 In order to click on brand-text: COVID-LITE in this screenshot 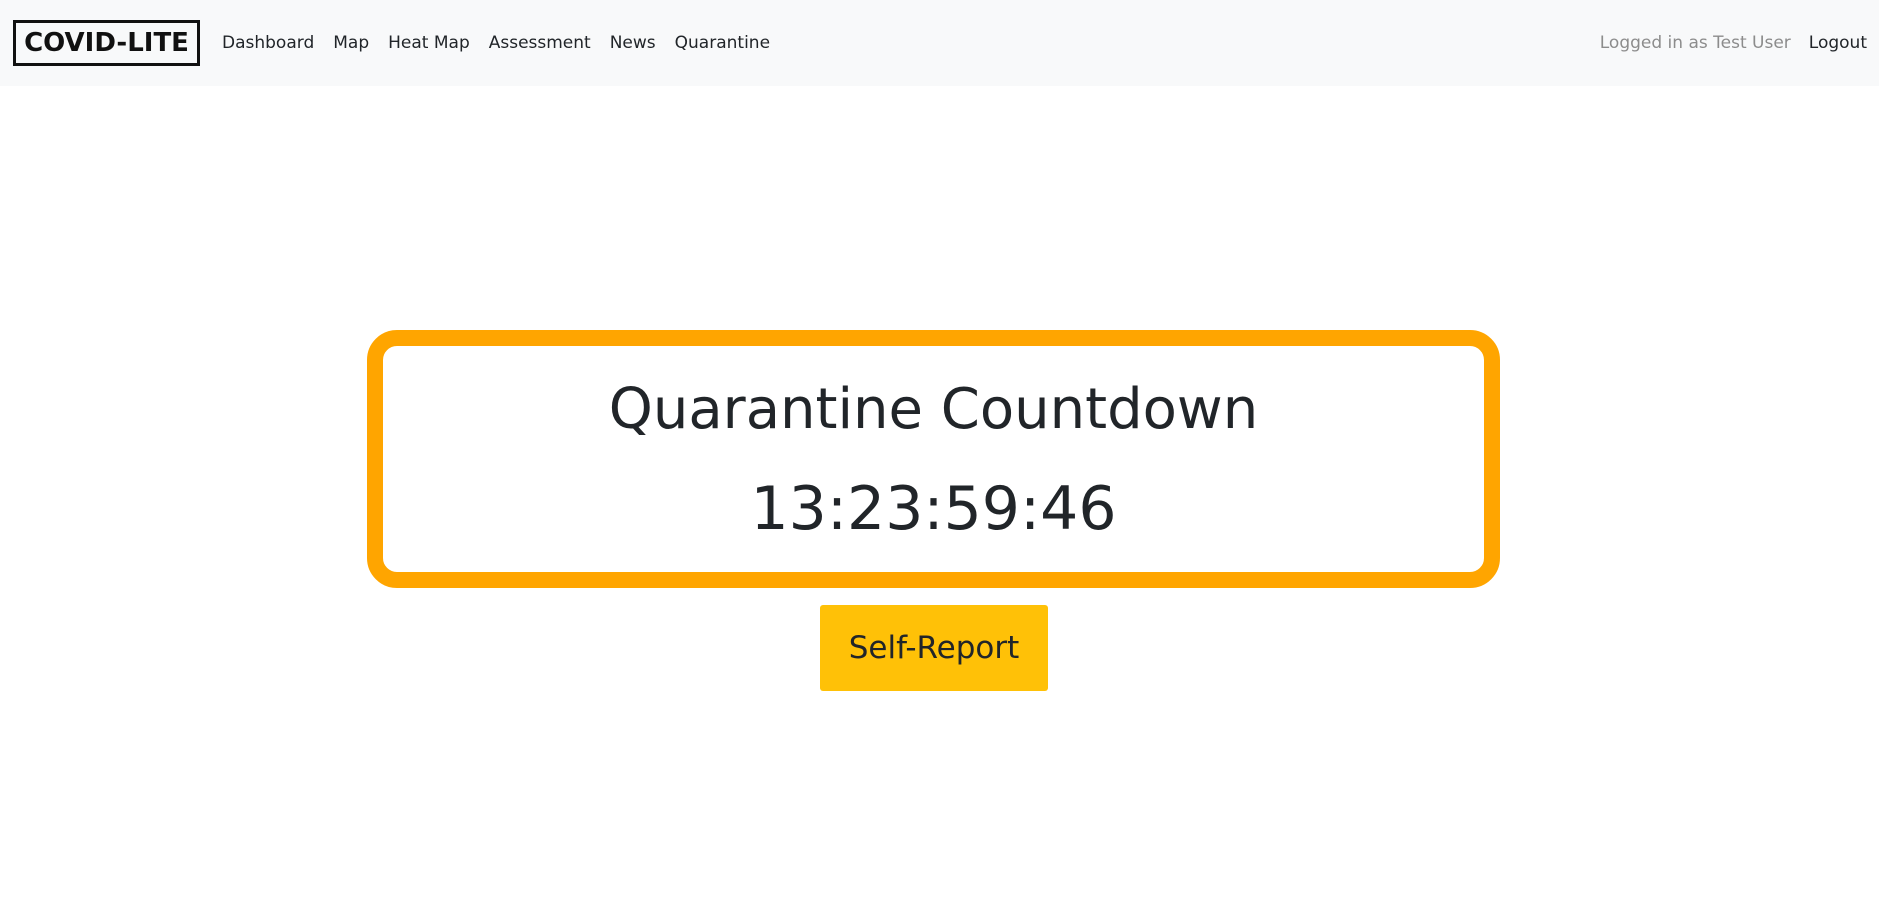, I will do `click(106, 43)`.